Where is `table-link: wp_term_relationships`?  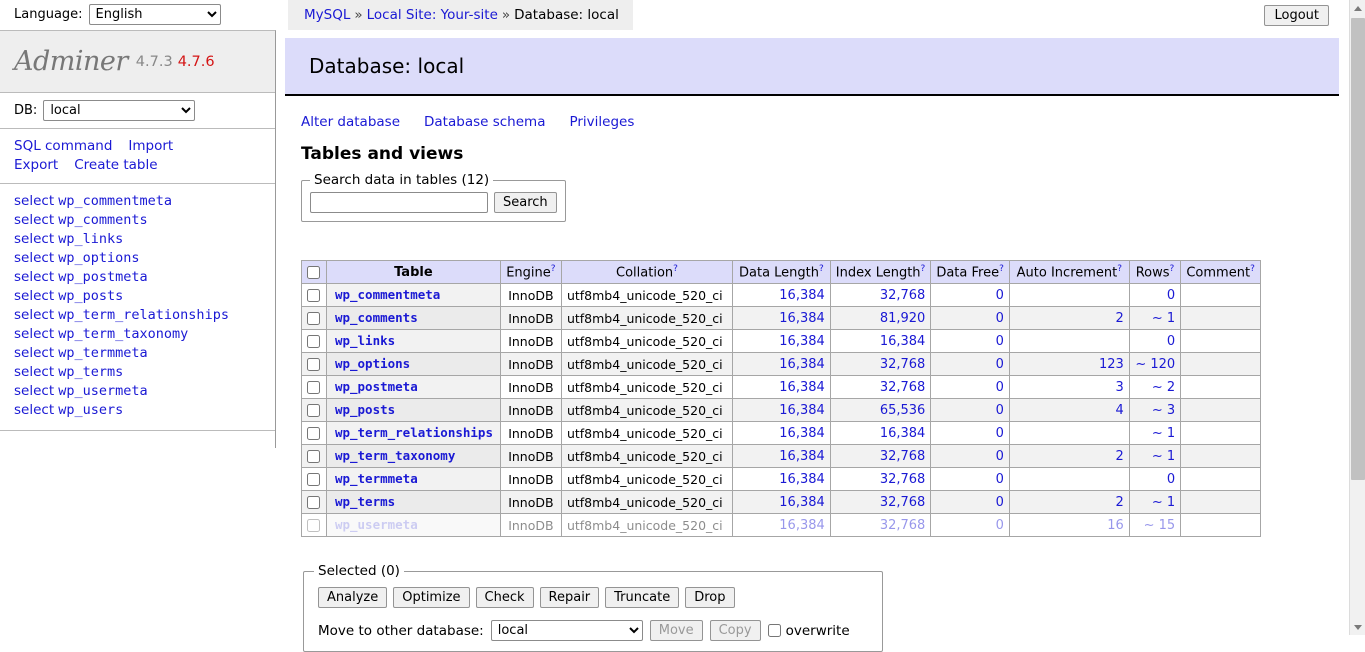 table-link: wp_term_relationships is located at coordinates (414, 432).